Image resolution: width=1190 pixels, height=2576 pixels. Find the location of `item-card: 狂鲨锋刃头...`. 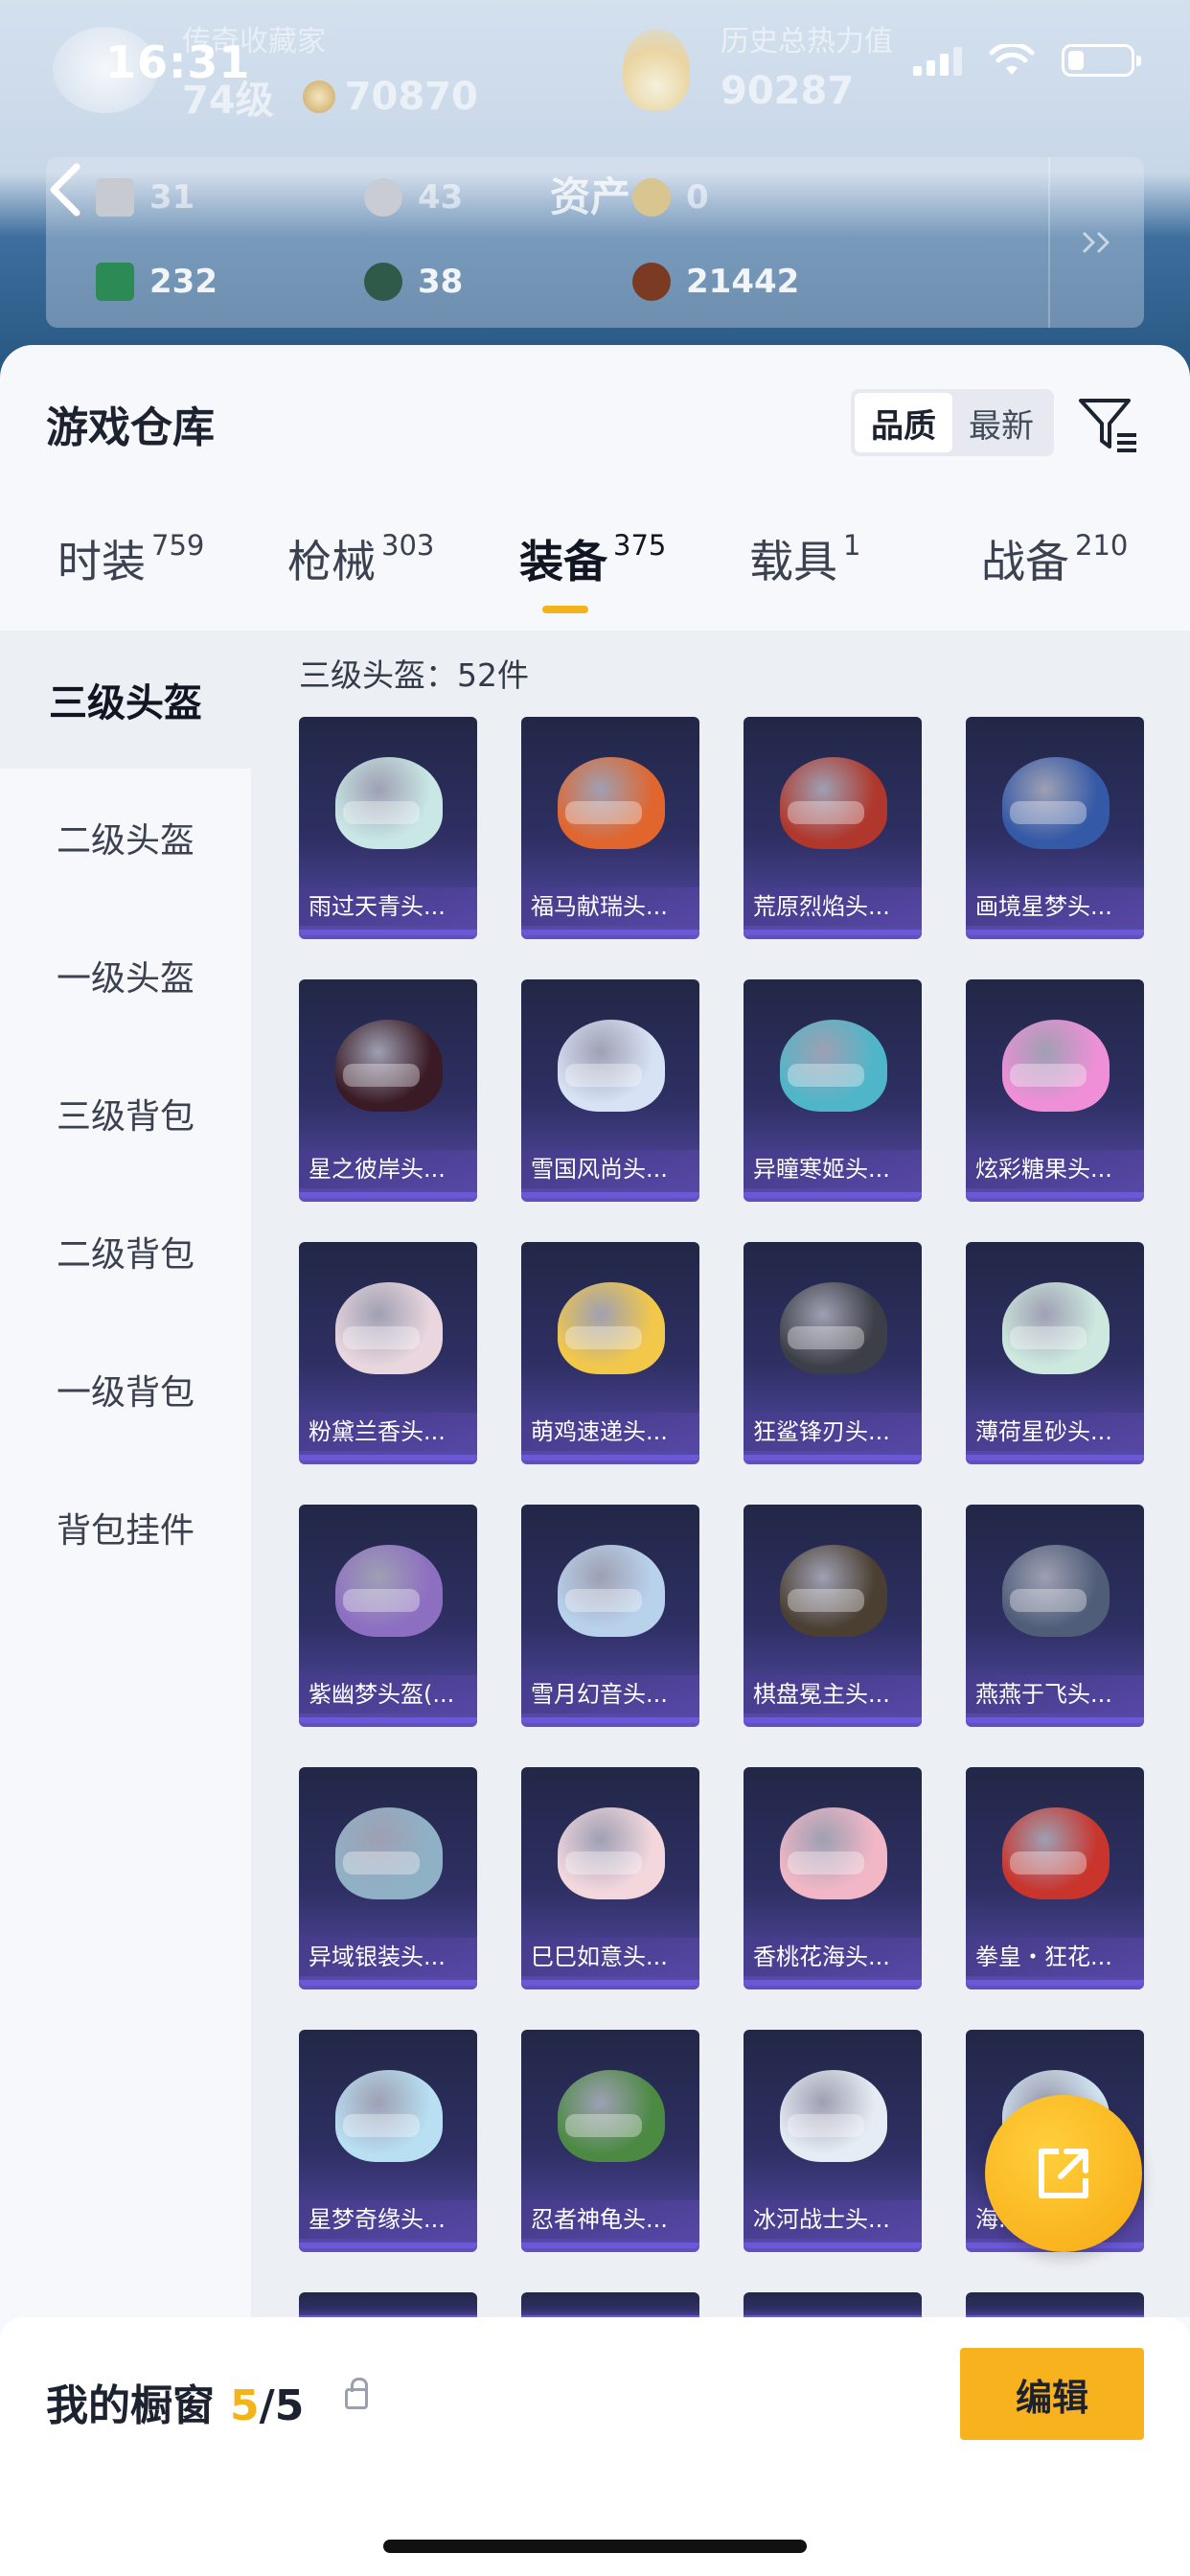

item-card: 狂鲨锋刃头... is located at coordinates (833, 1351).